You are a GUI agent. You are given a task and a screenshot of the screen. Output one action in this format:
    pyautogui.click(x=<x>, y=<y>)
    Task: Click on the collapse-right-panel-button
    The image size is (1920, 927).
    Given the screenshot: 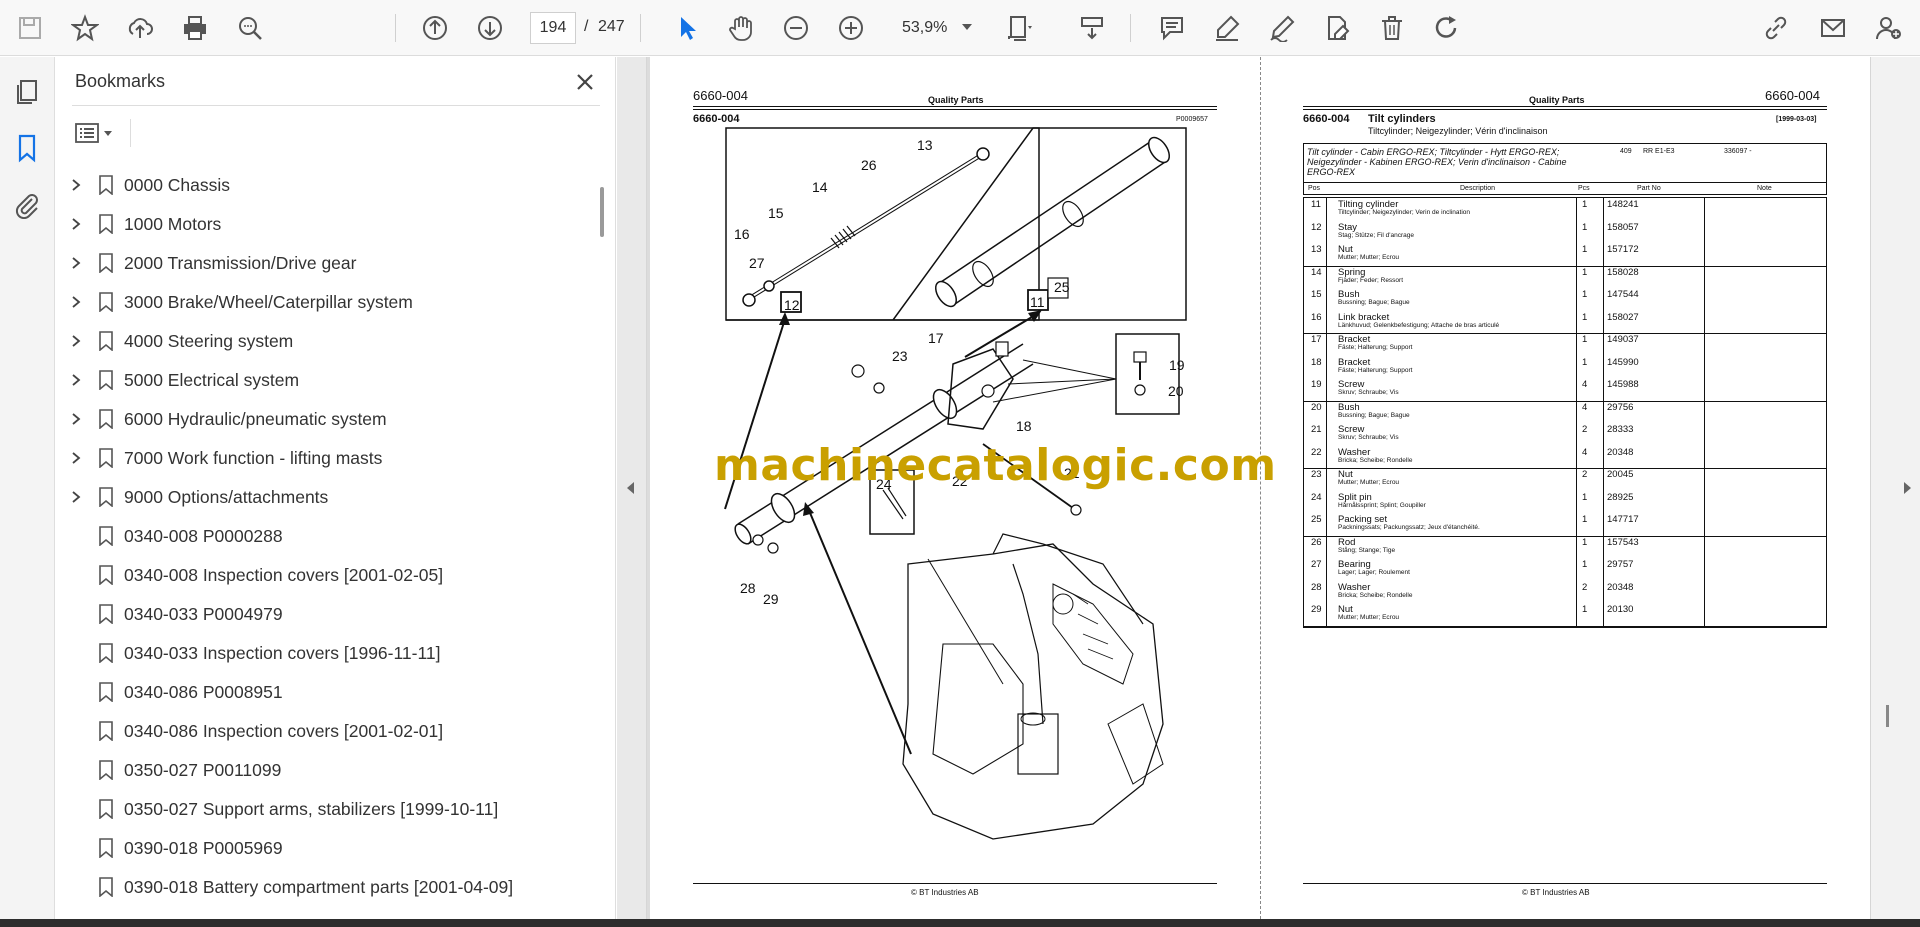 What is the action you would take?
    pyautogui.click(x=1895, y=488)
    